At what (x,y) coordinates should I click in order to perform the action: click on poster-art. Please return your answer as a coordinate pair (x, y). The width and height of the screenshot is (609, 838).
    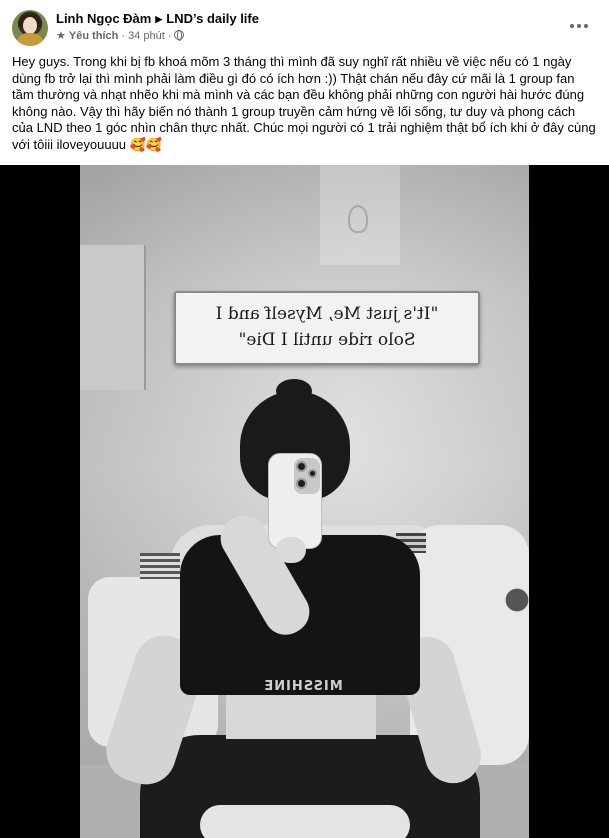
    Looking at the image, I should click on (358, 219).